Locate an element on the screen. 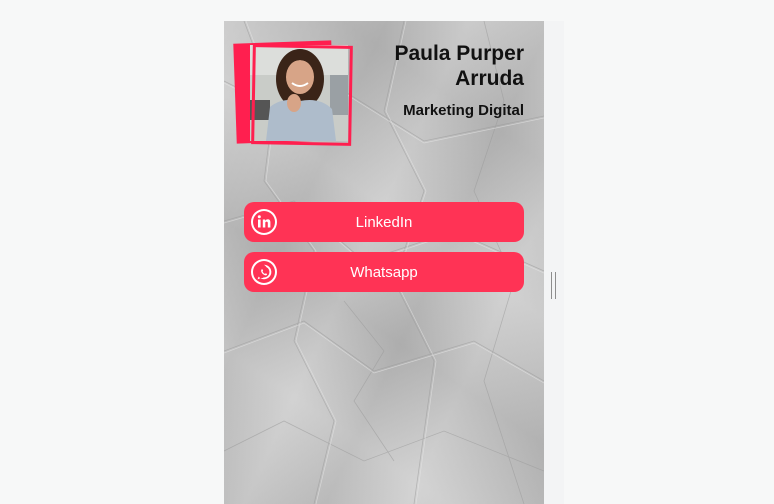 This screenshot has height=504, width=774. scrollbar-track is located at coordinates (554, 262).